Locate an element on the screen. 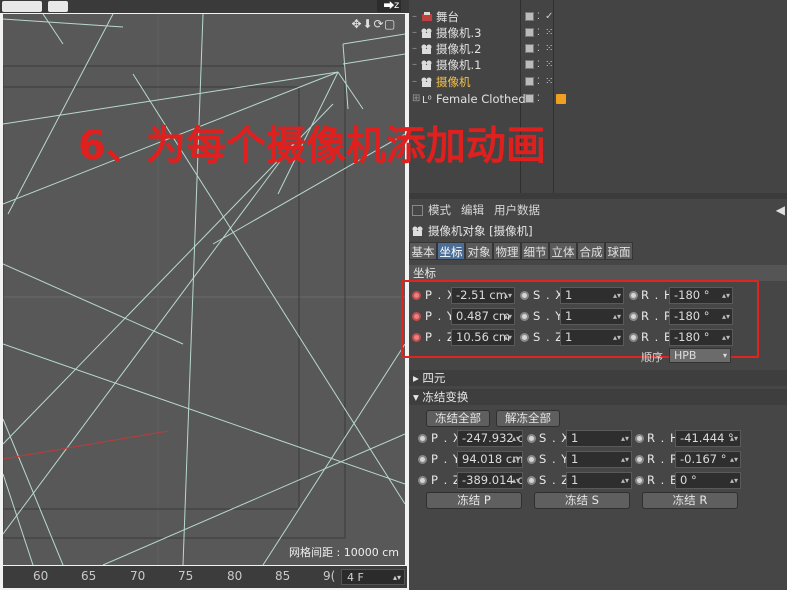 Image resolution: width=787 pixels, height=590 pixels. object-row-camera-1: – 摄像机.1 ⁚ ⁙ is located at coordinates (598, 65).